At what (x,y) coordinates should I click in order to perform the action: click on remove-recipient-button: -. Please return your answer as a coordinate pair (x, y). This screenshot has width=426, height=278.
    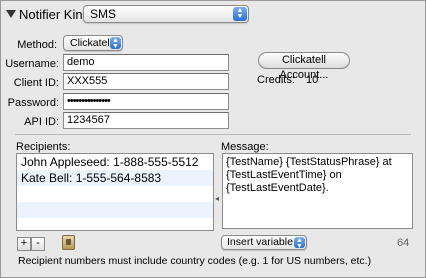
    Looking at the image, I should click on (38, 244).